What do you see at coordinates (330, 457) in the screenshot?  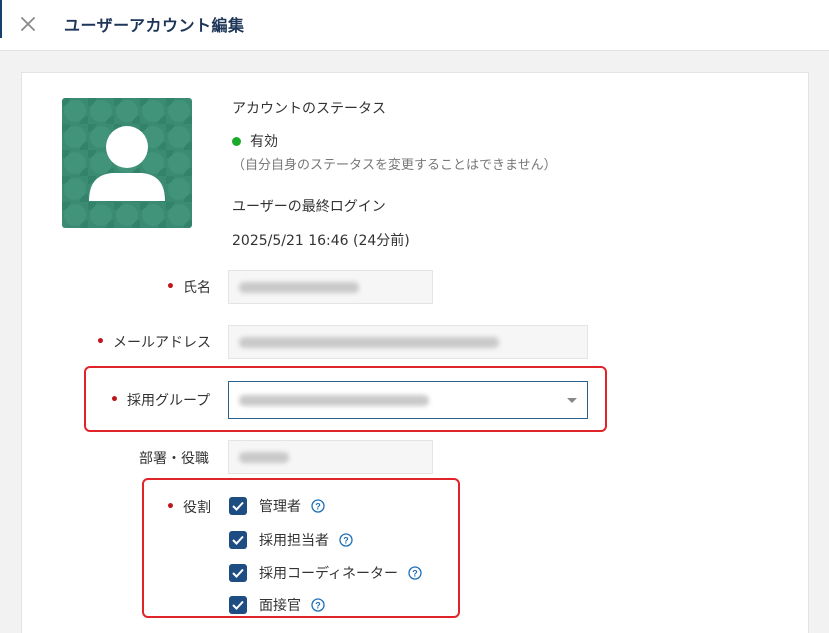 I see `department-field` at bounding box center [330, 457].